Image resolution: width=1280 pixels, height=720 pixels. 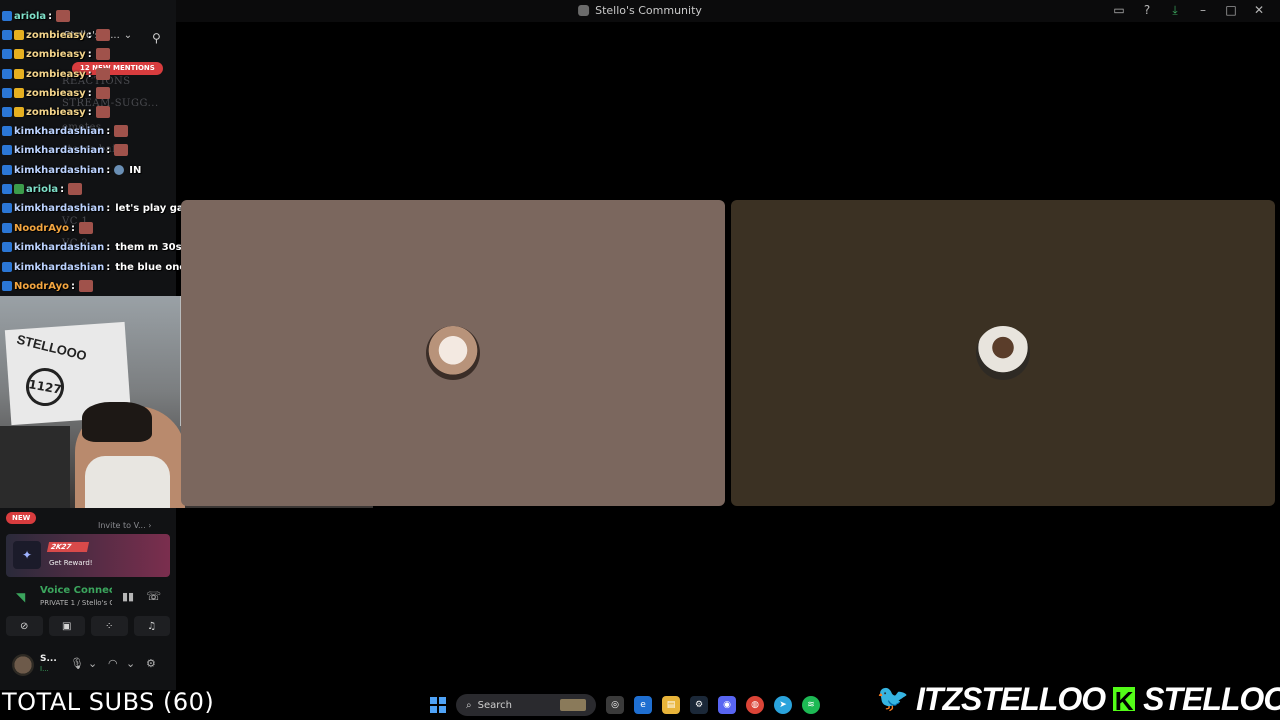 What do you see at coordinates (755, 705) in the screenshot?
I see `chrome-app-icon: ◍` at bounding box center [755, 705].